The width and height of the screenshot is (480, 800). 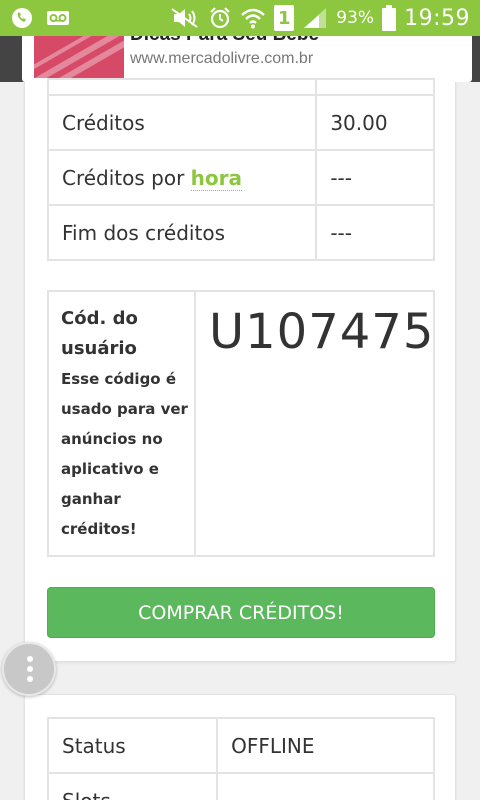 What do you see at coordinates (79, 57) in the screenshot?
I see `ad-image` at bounding box center [79, 57].